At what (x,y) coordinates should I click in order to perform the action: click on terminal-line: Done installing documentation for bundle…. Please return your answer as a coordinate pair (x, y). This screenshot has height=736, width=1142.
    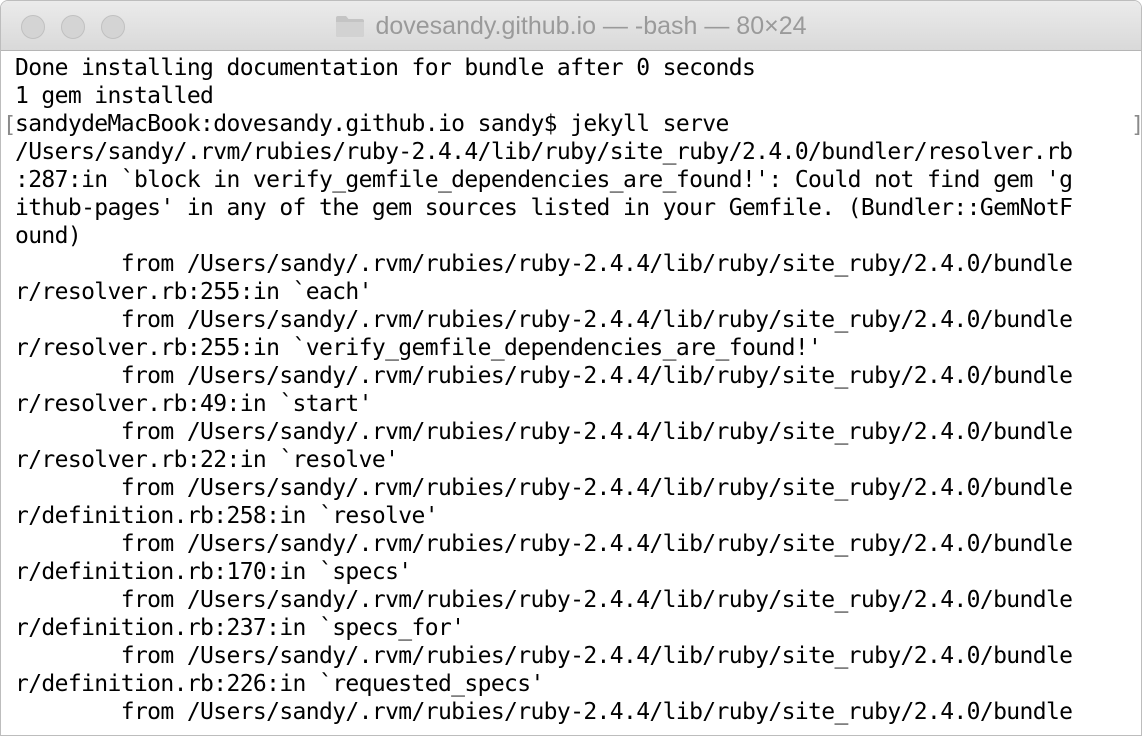
    Looking at the image, I should click on (385, 68).